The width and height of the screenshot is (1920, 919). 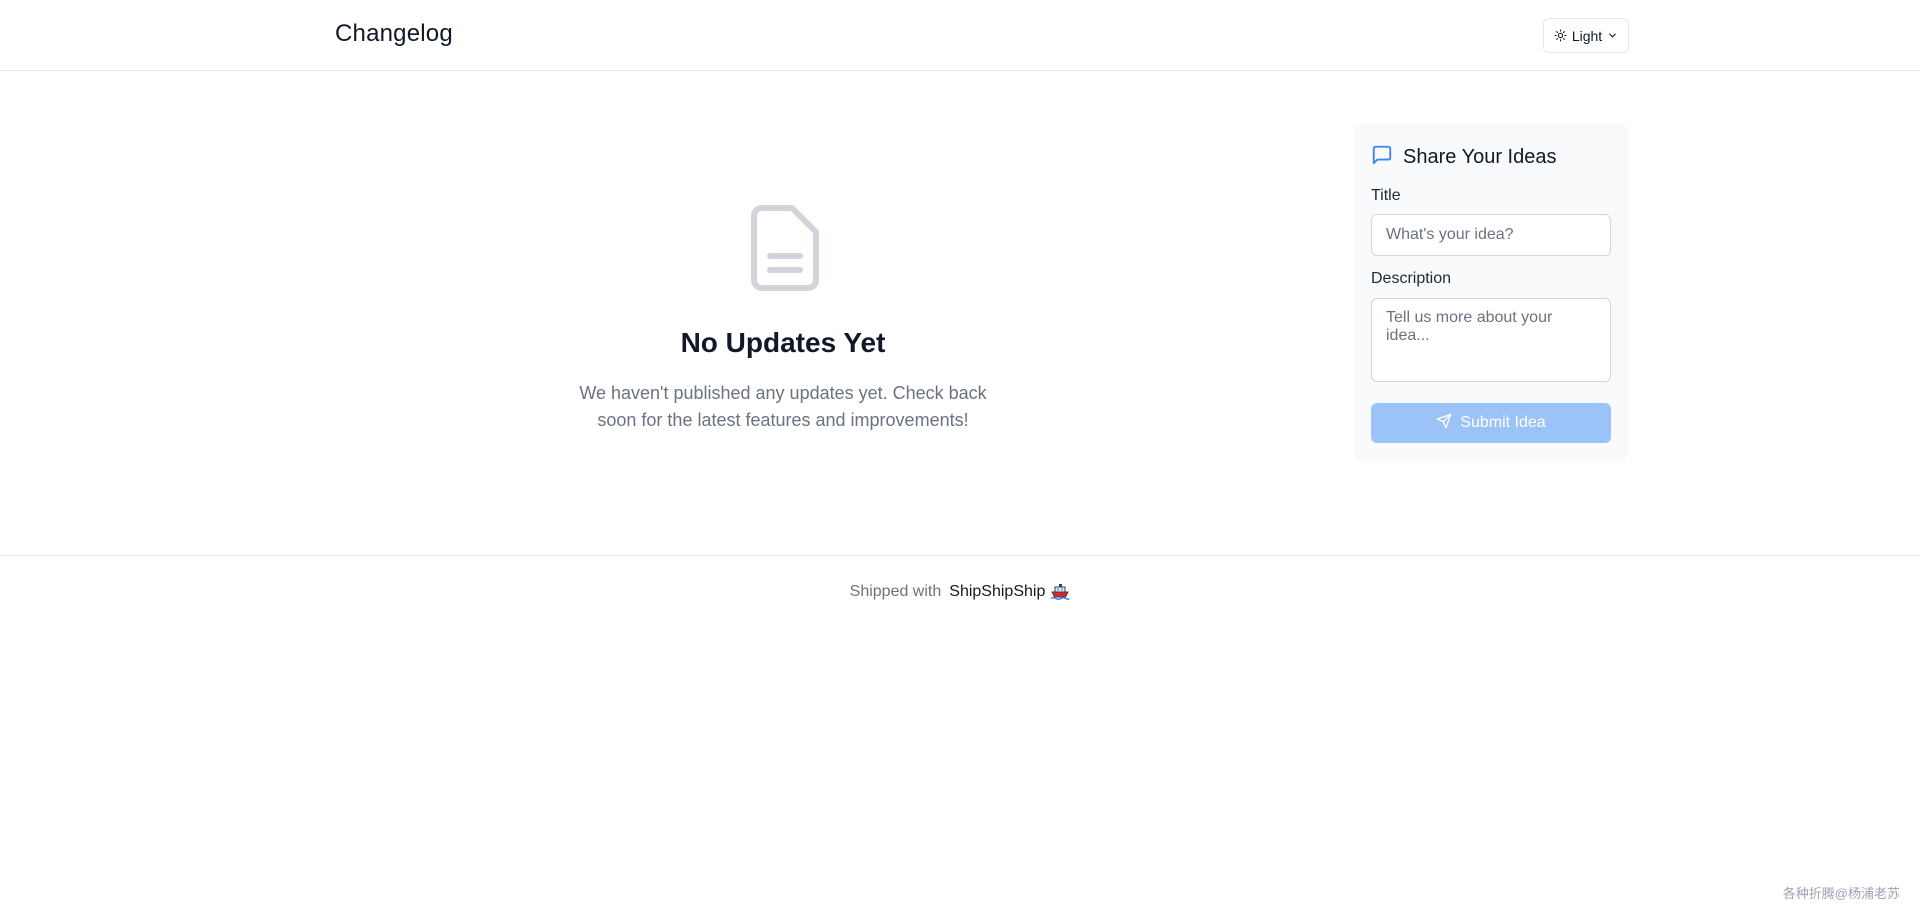 What do you see at coordinates (1382, 157) in the screenshot?
I see `message-square-icon` at bounding box center [1382, 157].